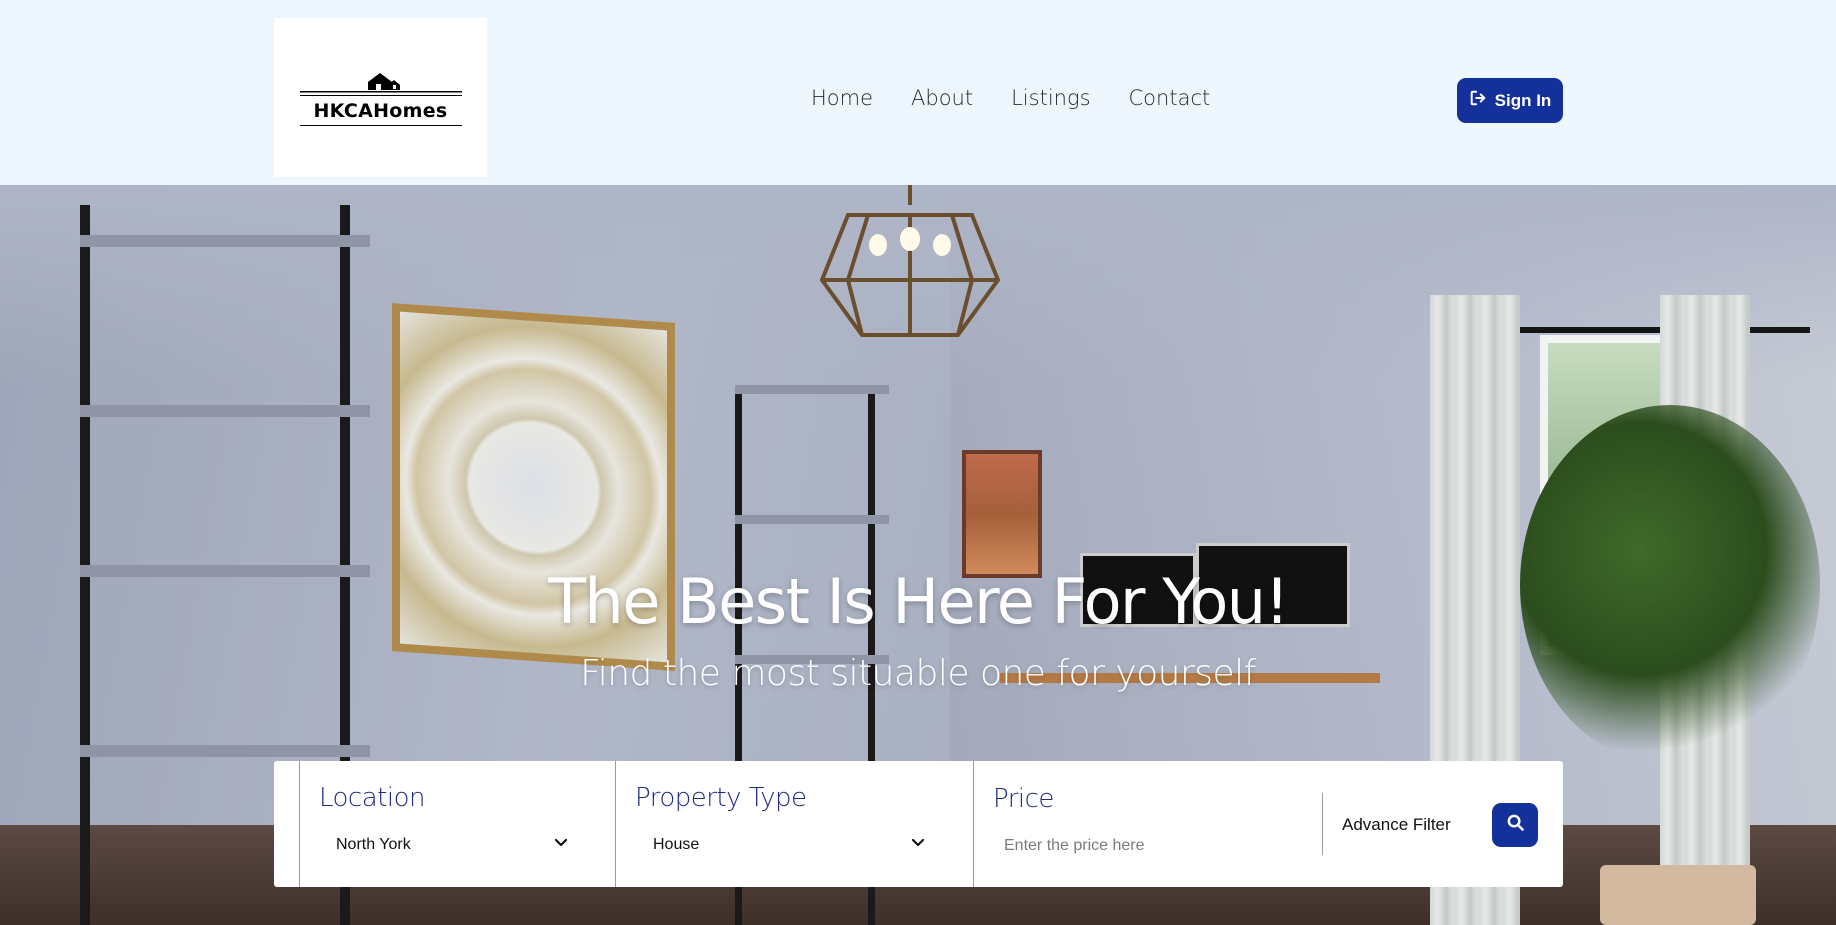 The image size is (1836, 925). I want to click on nav-home: Home, so click(842, 98).